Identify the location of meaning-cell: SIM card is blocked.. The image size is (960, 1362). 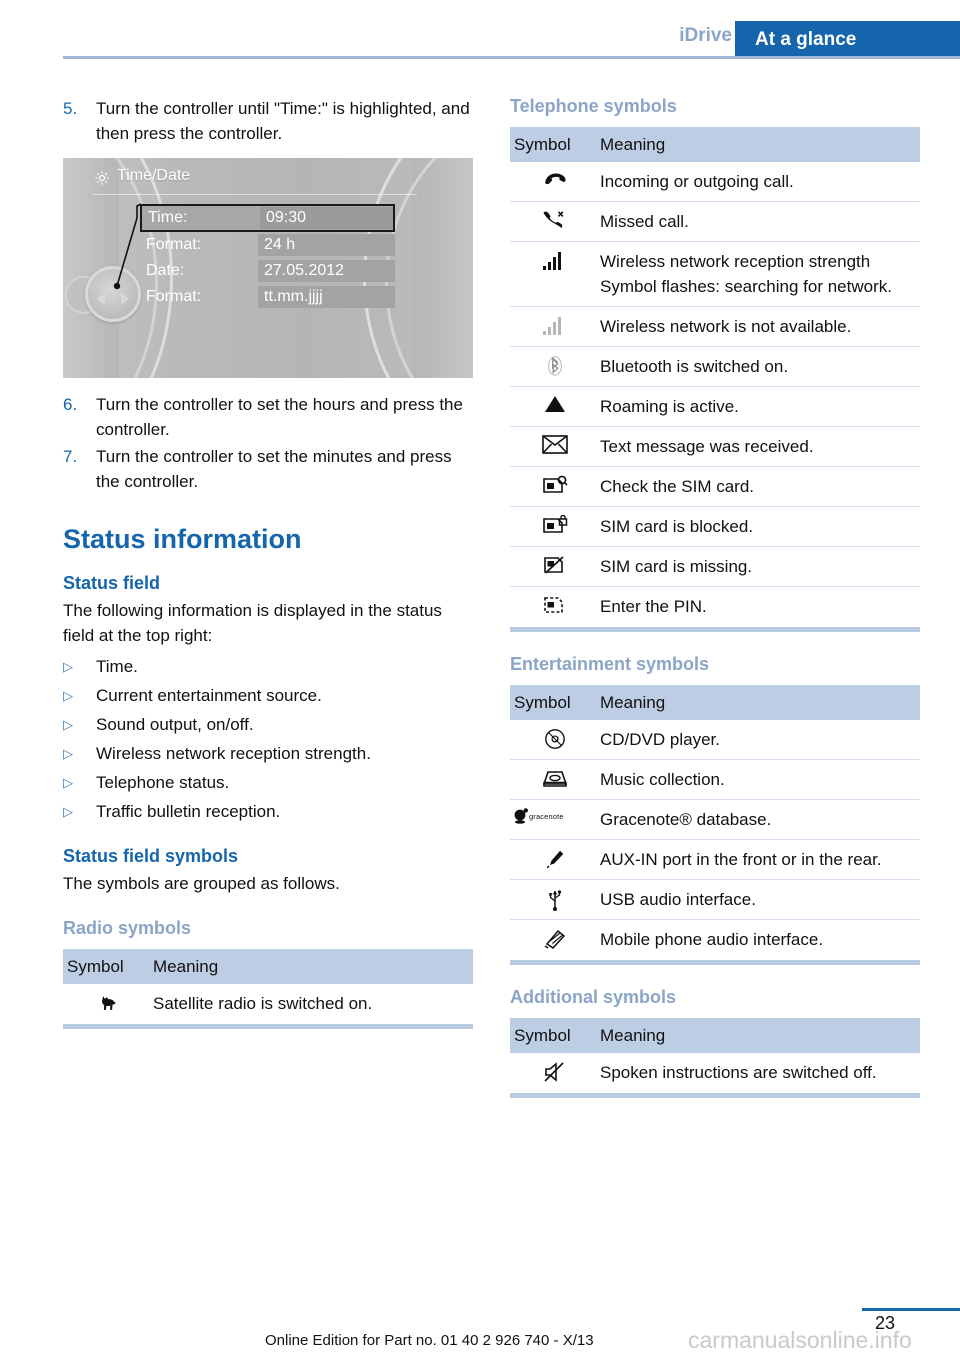
(677, 526).